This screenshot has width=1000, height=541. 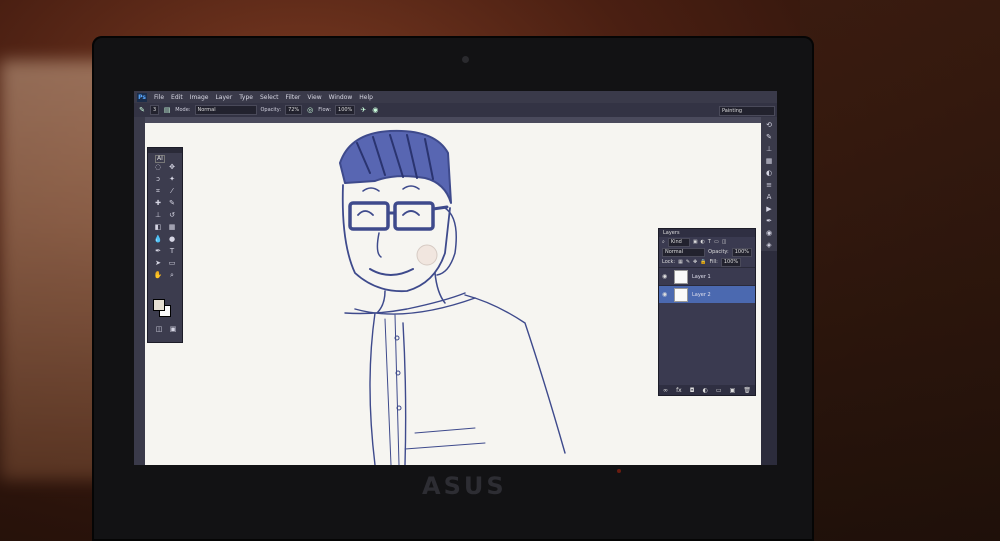 What do you see at coordinates (158, 239) in the screenshot?
I see `blur-tool-icon: 💧` at bounding box center [158, 239].